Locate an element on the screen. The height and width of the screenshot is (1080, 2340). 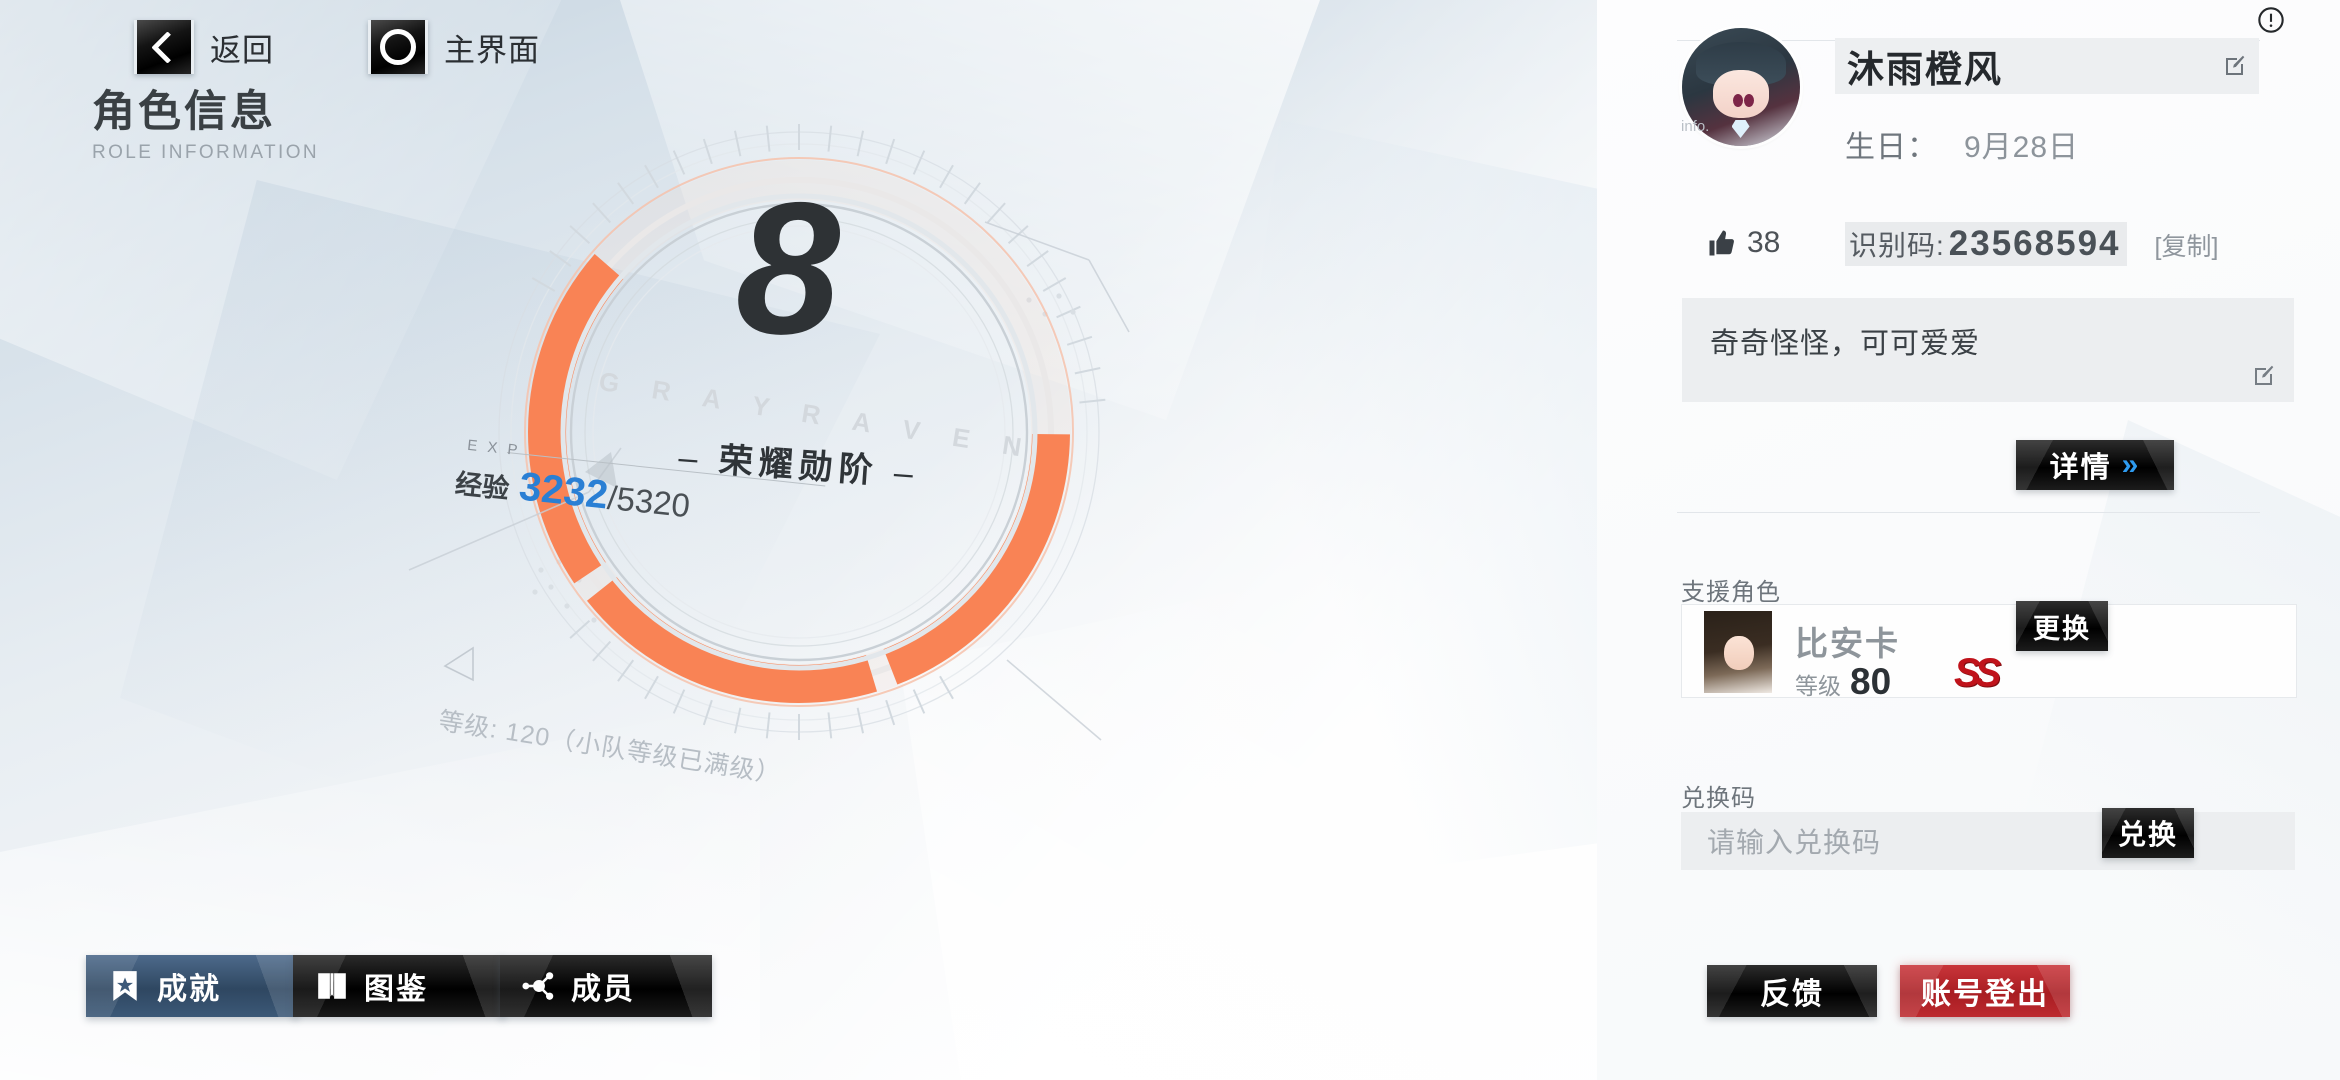
support-level-row: 等级 80 is located at coordinates (1843, 682).